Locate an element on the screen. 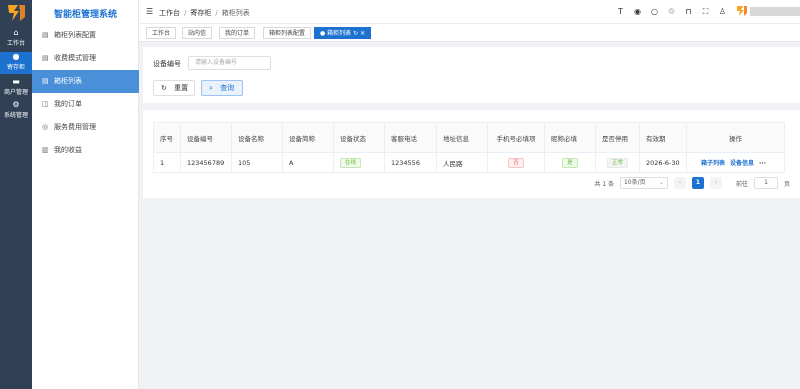 This screenshot has height=389, width=800. breadcrumb: 工作台 / 寄存柜 / 箱柜列表 is located at coordinates (204, 13).